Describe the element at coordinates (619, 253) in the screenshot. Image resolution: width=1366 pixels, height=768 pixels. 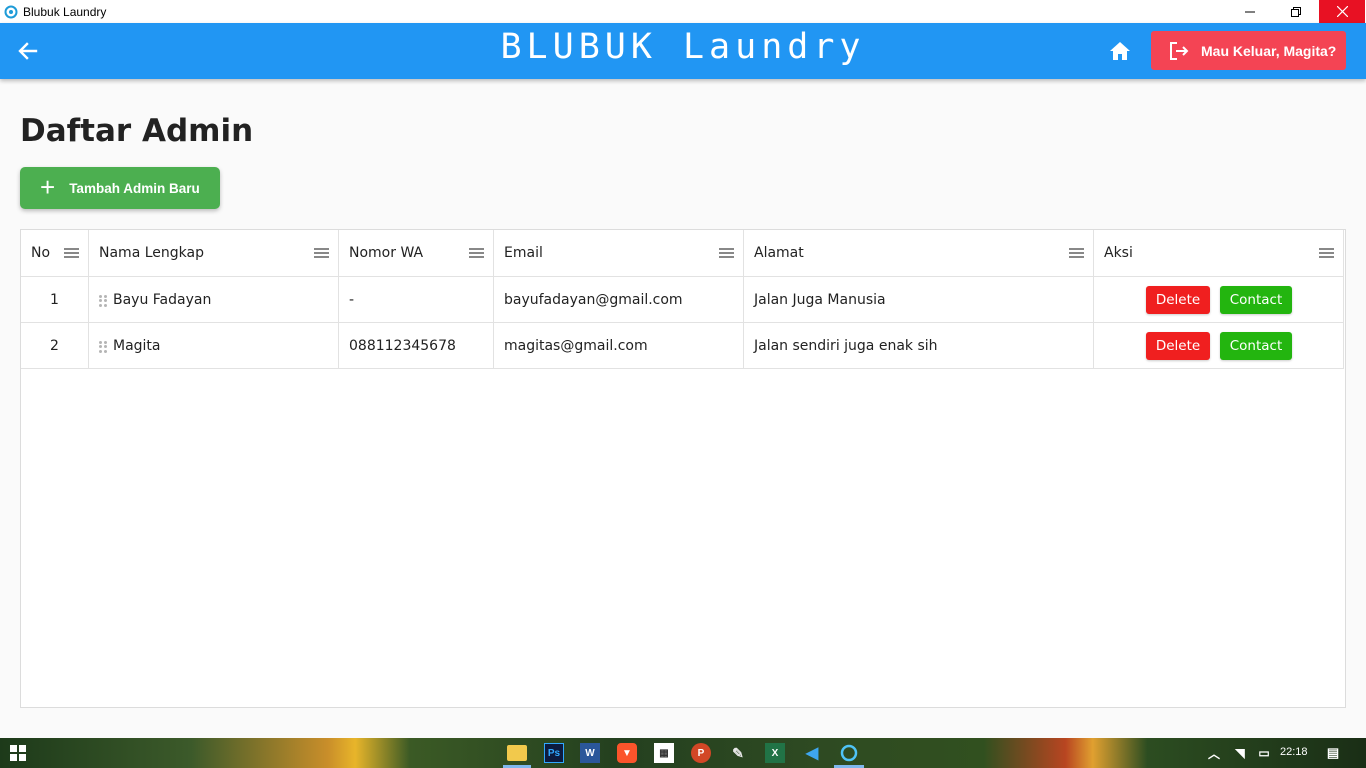
I see `column-header-email: Email` at that location.